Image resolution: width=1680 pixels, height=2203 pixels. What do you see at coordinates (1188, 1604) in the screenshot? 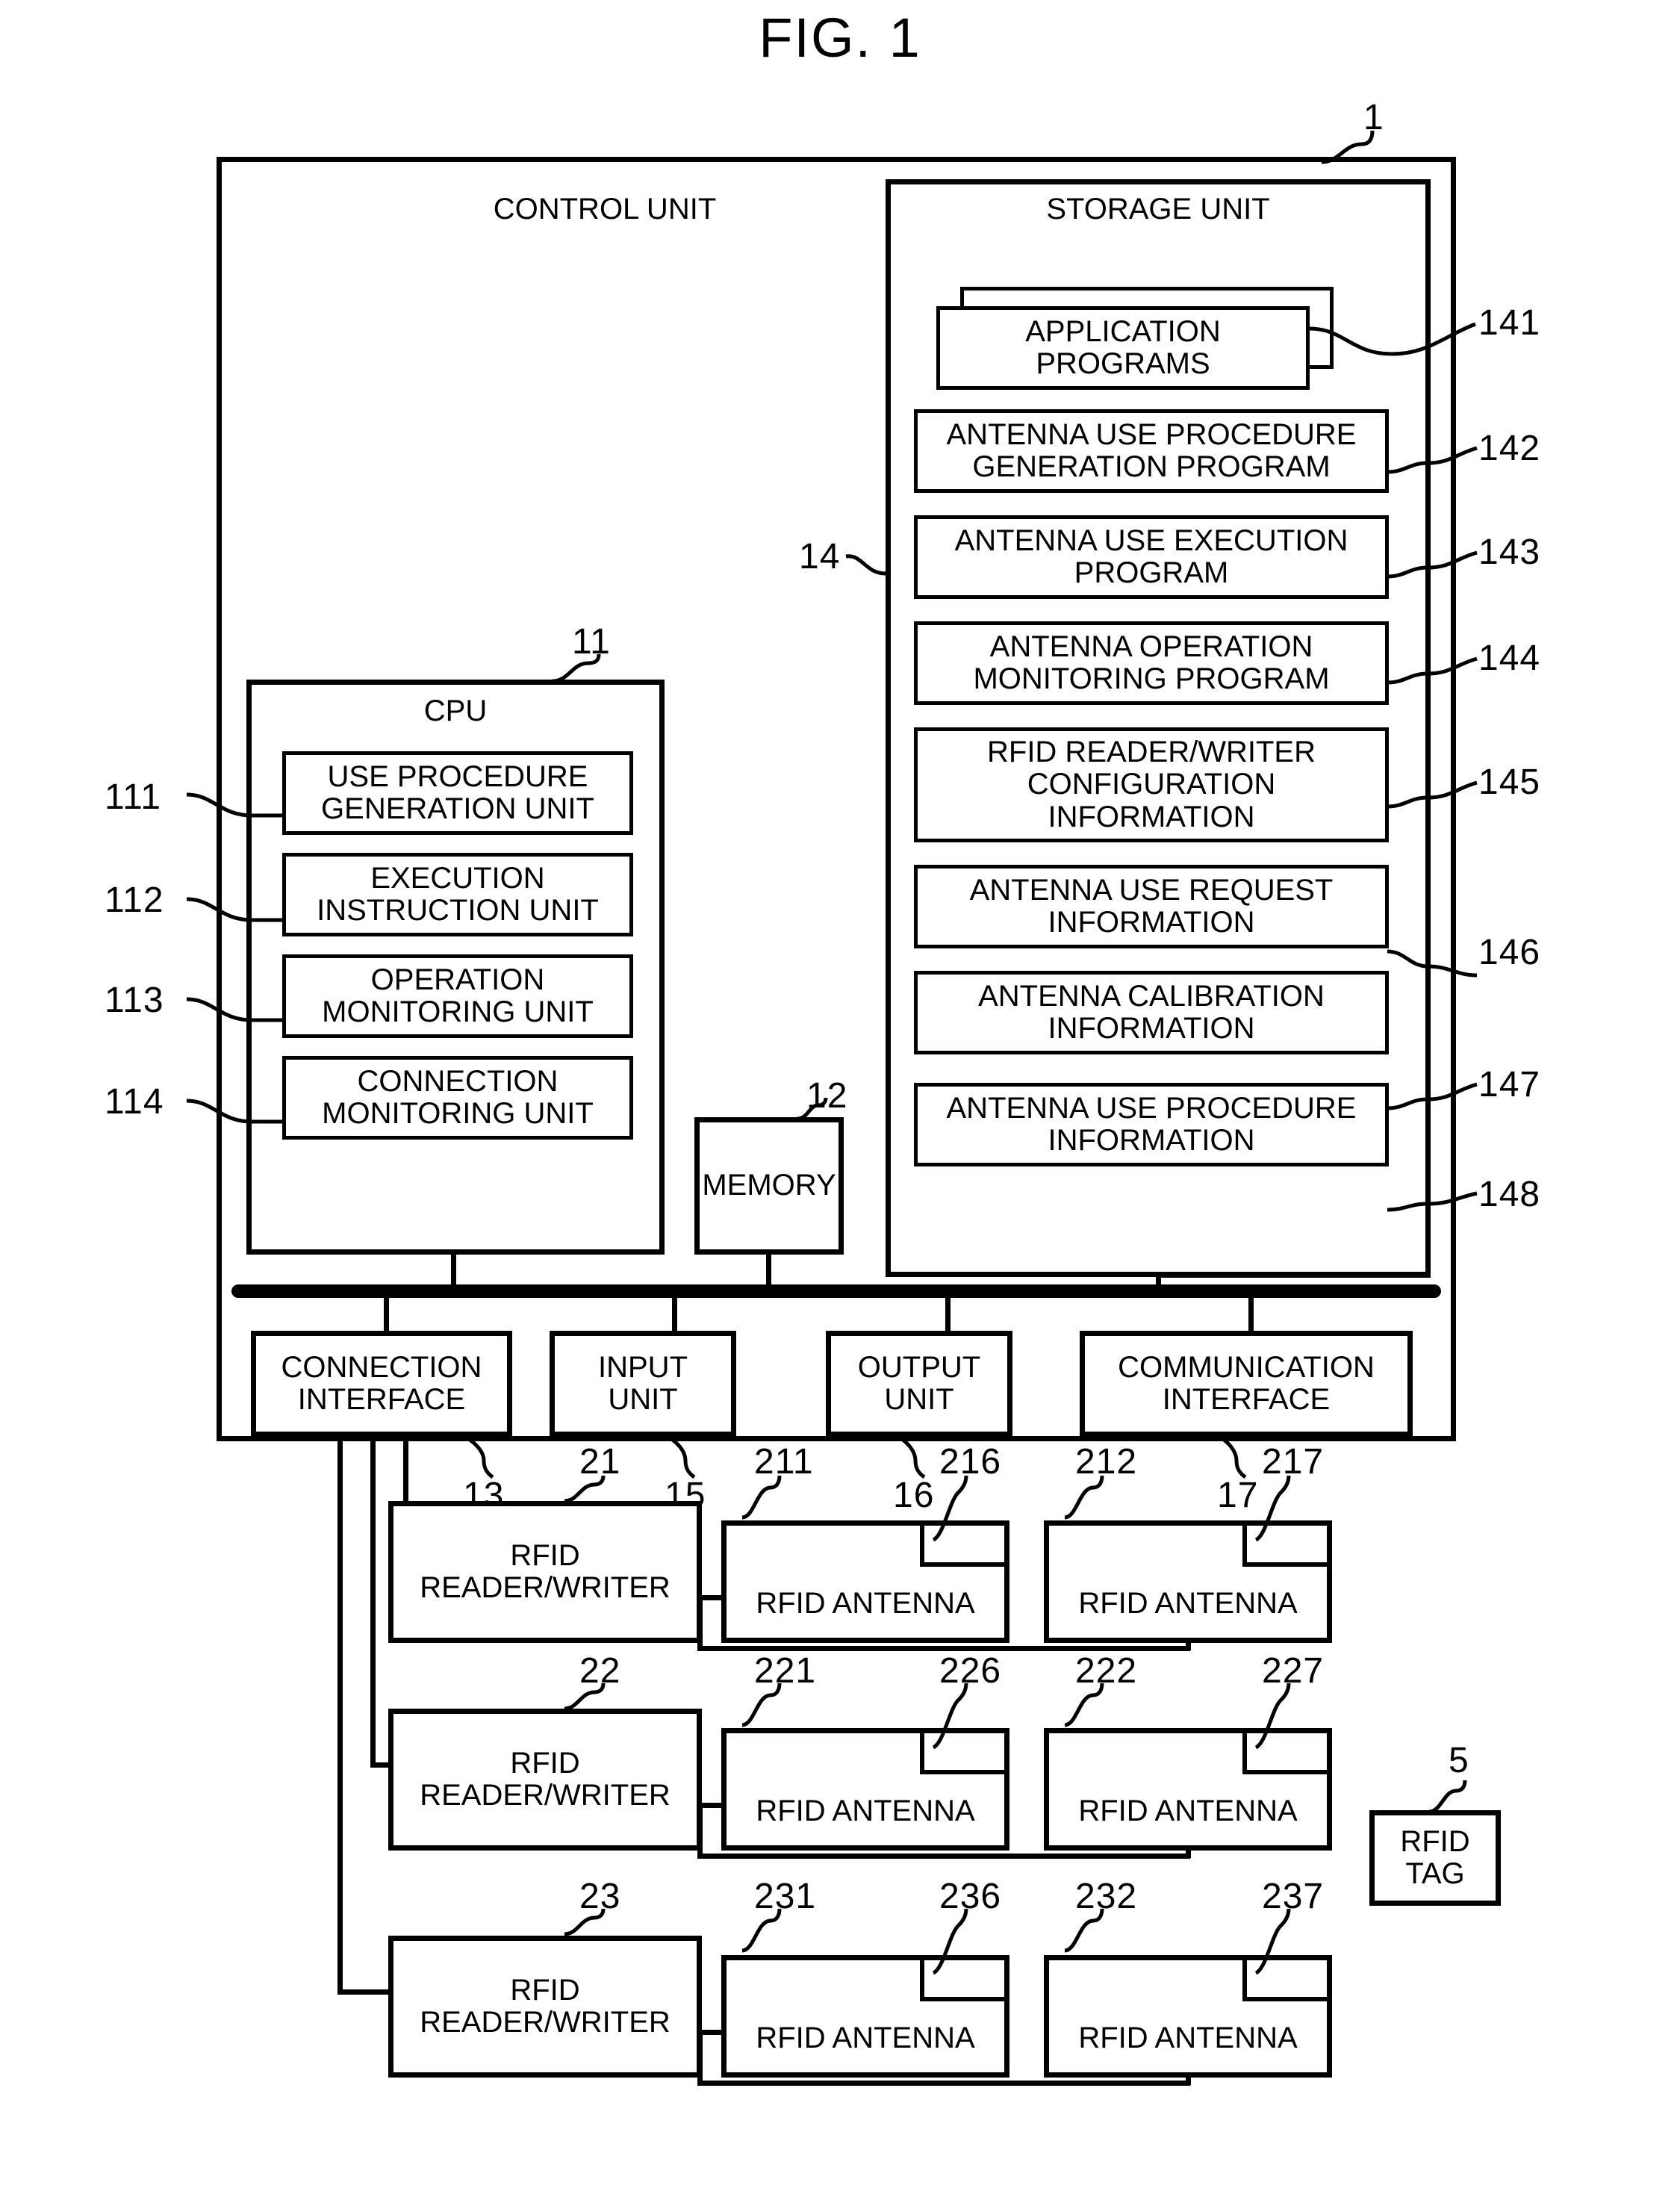
I see `rfid-antenna-212-label: RFID ANTENNA` at bounding box center [1188, 1604].